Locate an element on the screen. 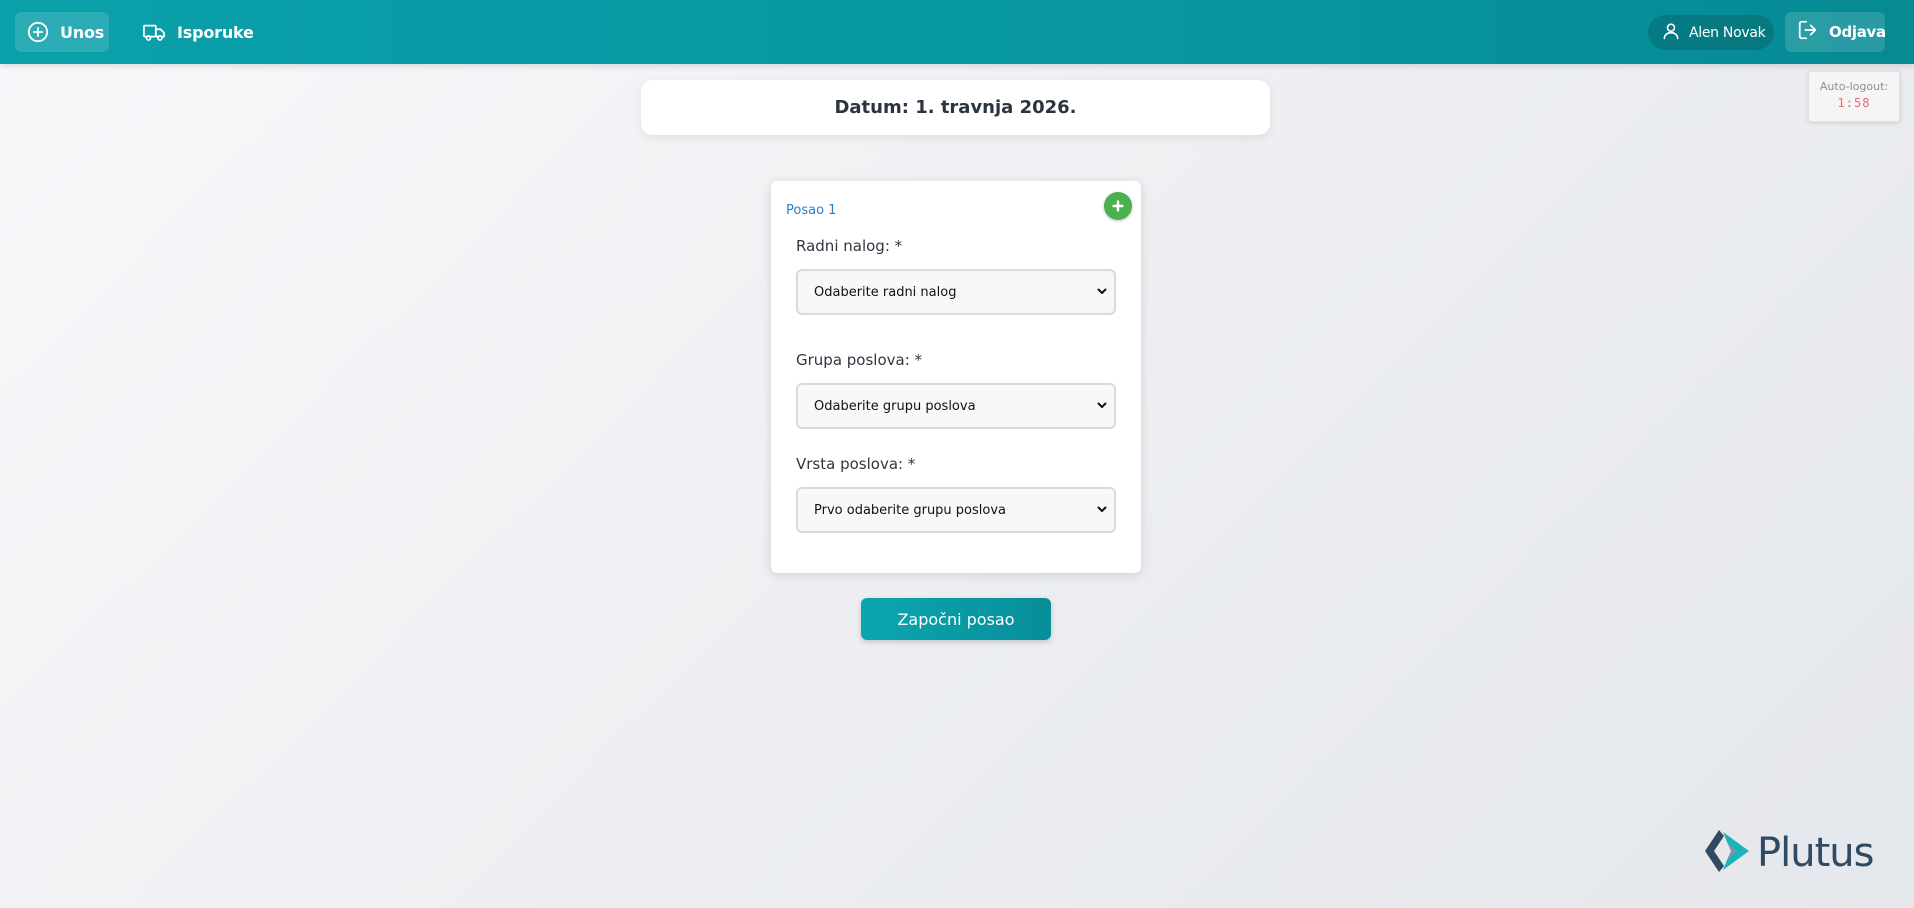 This screenshot has height=908, width=1914. vrsta-poslova-select-value: Prvo odaberite grupu poslova is located at coordinates (910, 510).